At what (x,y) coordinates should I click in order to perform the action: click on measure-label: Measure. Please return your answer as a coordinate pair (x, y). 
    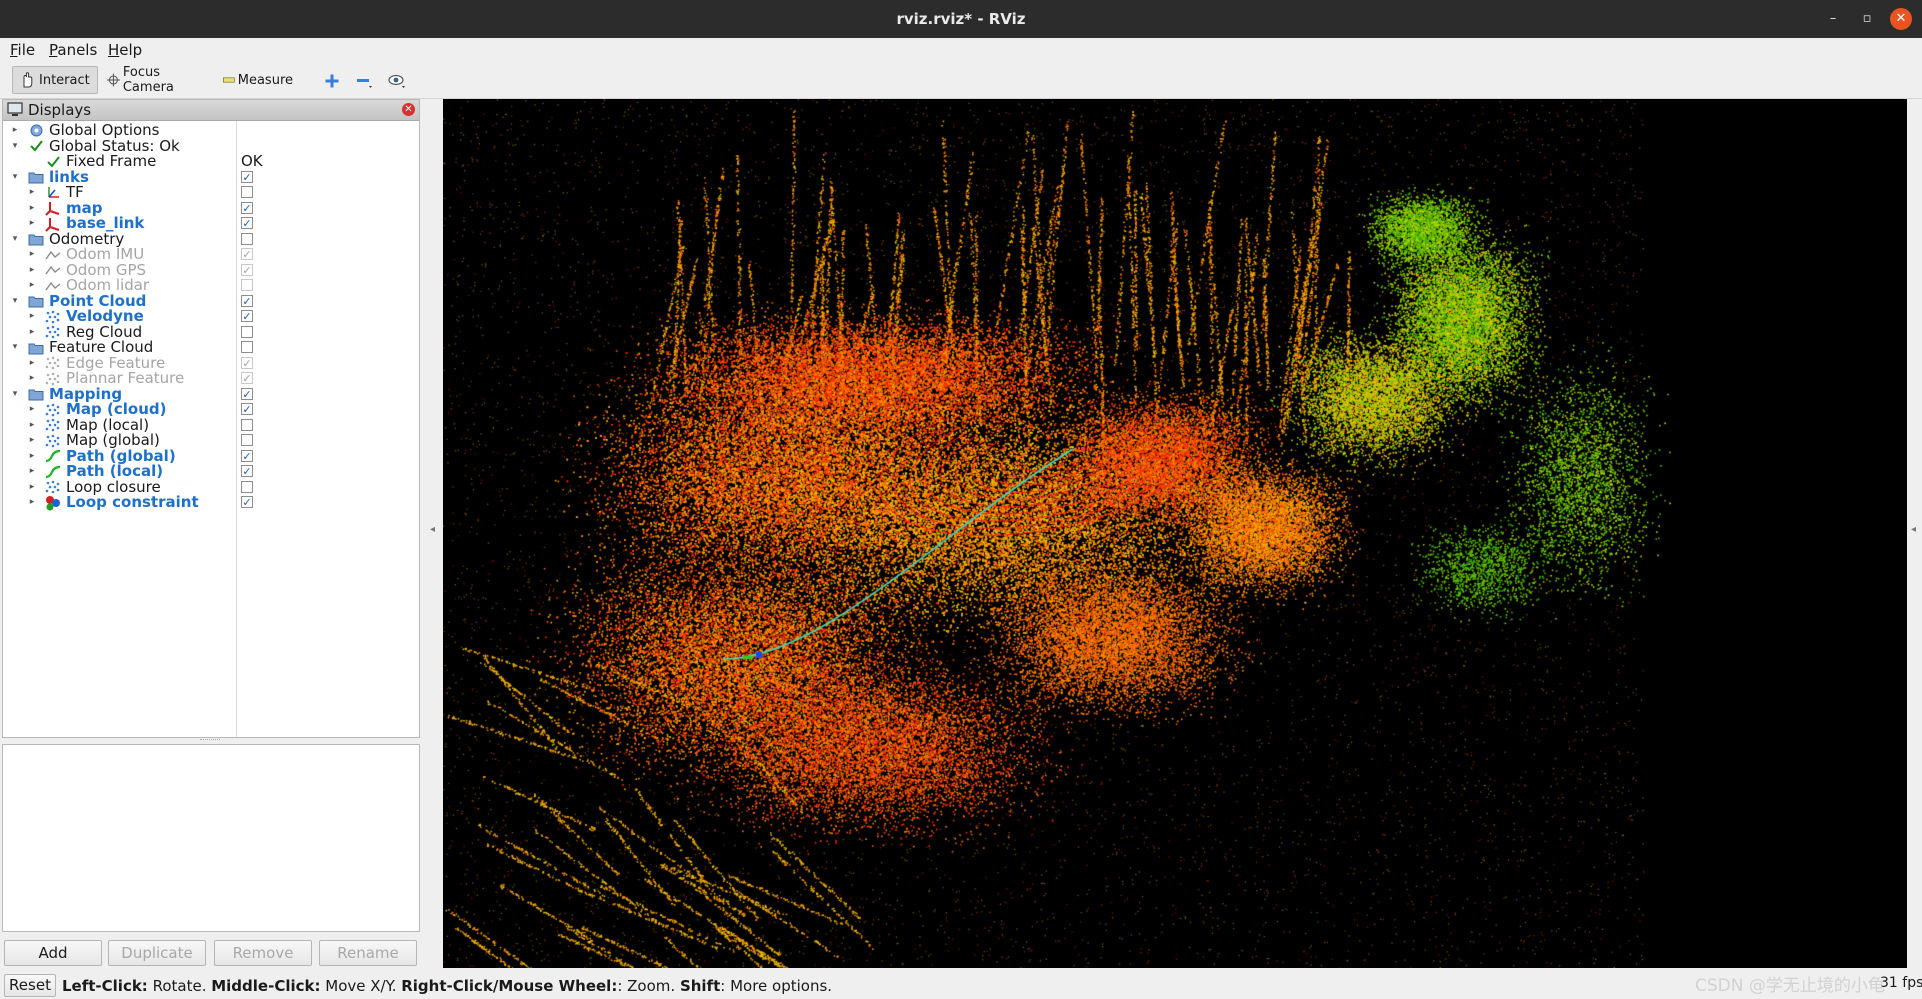
    Looking at the image, I should click on (265, 80).